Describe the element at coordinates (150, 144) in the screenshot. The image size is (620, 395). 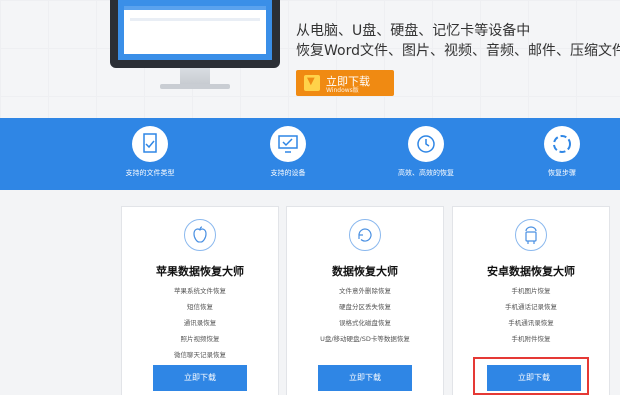
I see `file-check-icon` at that location.